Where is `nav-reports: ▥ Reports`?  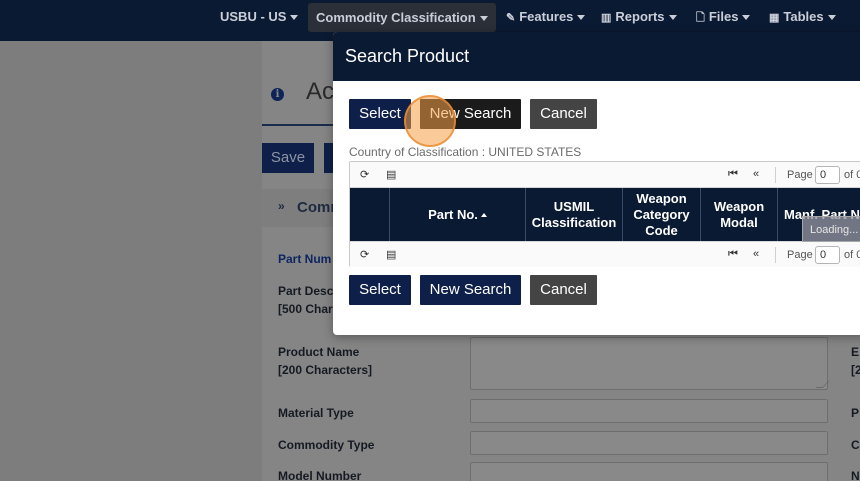 nav-reports: ▥ Reports is located at coordinates (639, 17).